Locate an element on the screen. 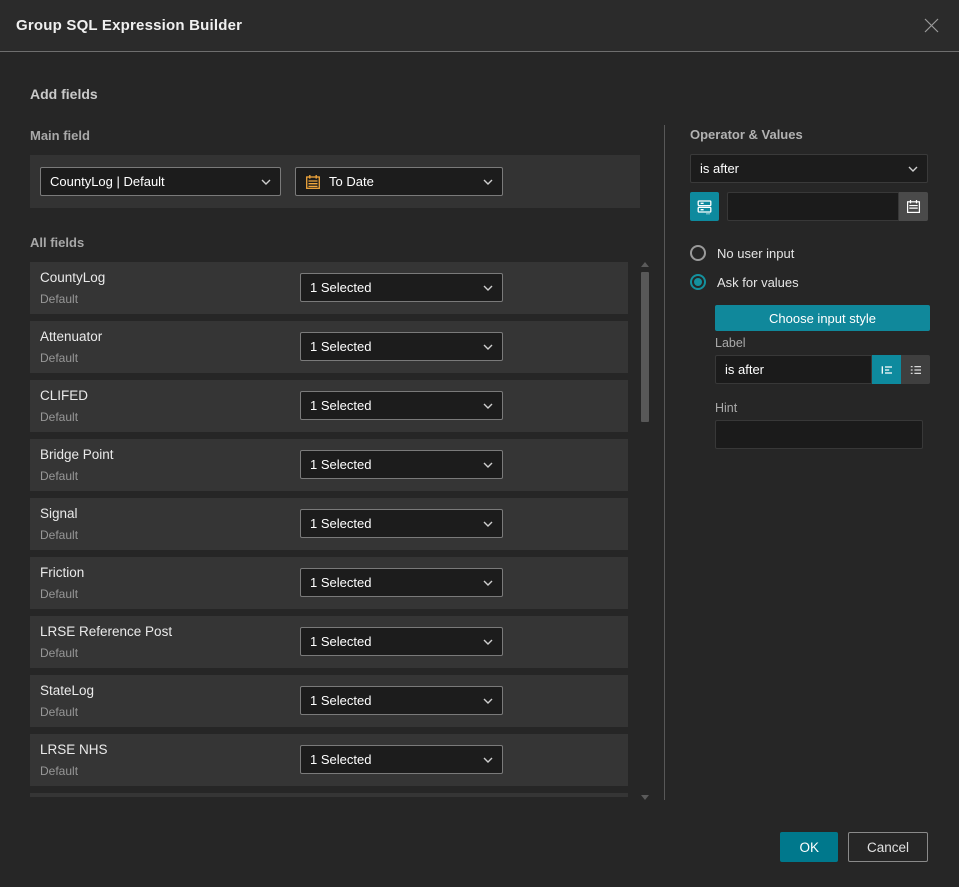 This screenshot has width=959, height=887. main-field-panel: CountyLog | Default To Date is located at coordinates (335, 181).